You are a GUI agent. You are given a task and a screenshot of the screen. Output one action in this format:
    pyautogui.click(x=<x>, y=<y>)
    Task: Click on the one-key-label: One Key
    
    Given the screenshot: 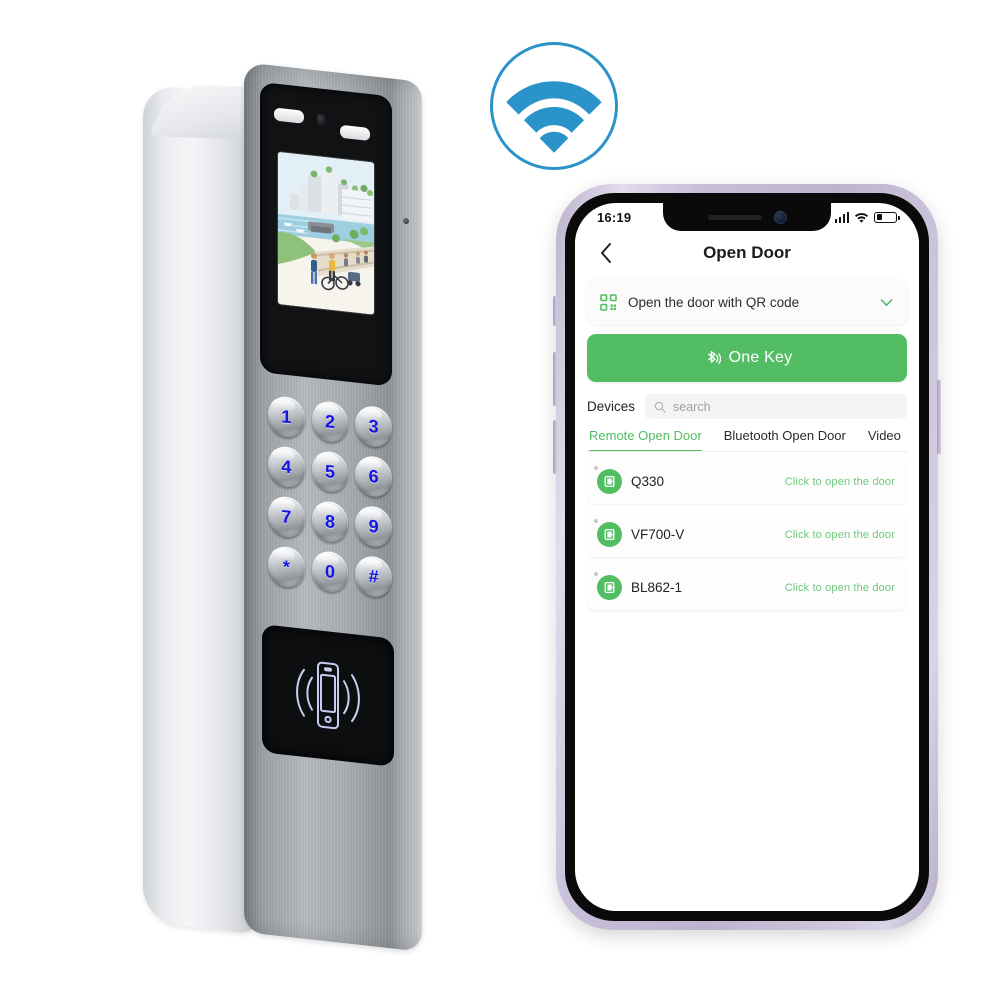 What is the action you would take?
    pyautogui.click(x=760, y=357)
    